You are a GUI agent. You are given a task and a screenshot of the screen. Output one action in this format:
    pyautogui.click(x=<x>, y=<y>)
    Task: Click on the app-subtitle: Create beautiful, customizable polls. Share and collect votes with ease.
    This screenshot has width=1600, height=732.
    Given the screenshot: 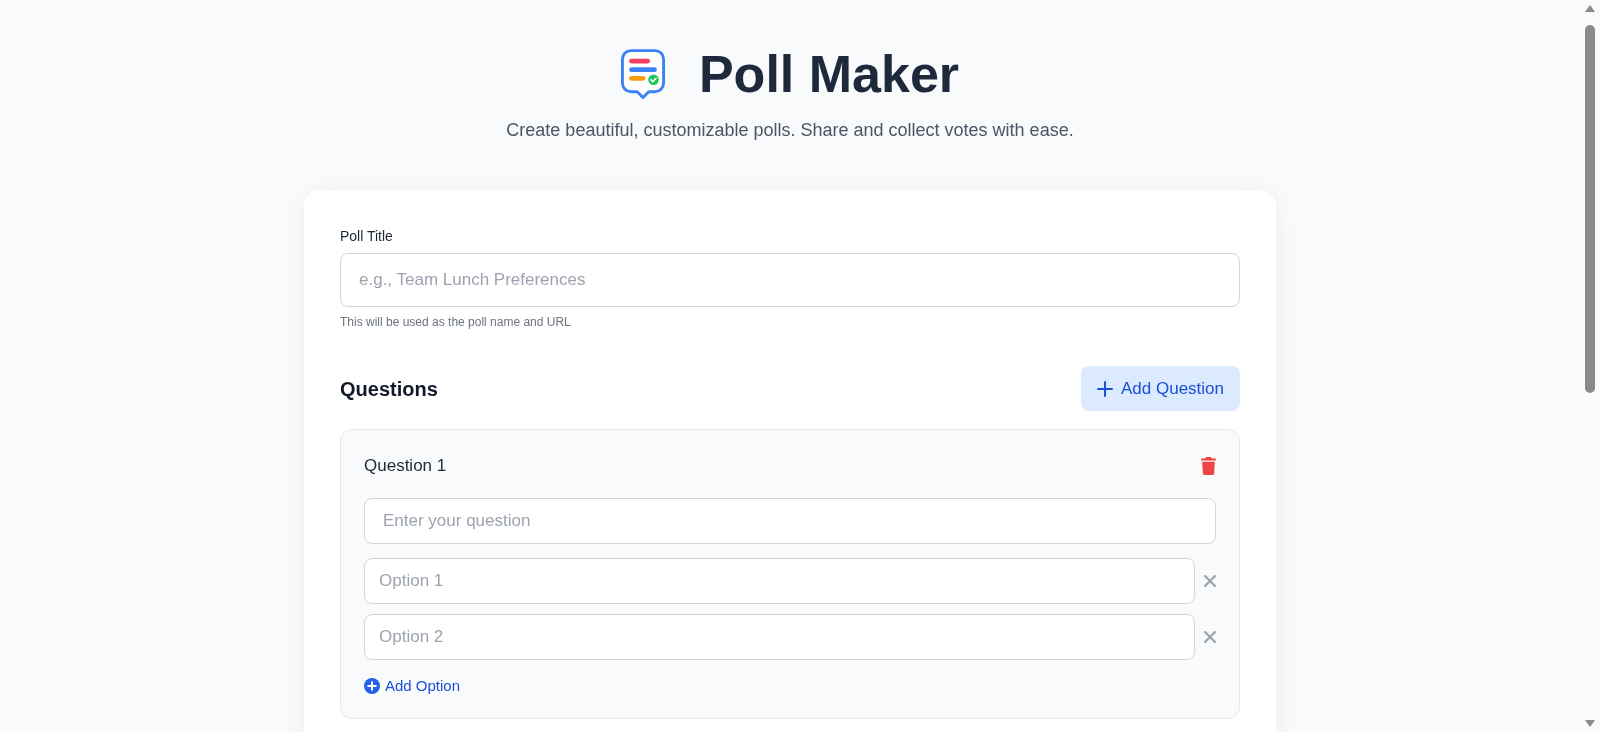 What is the action you would take?
    pyautogui.click(x=790, y=130)
    